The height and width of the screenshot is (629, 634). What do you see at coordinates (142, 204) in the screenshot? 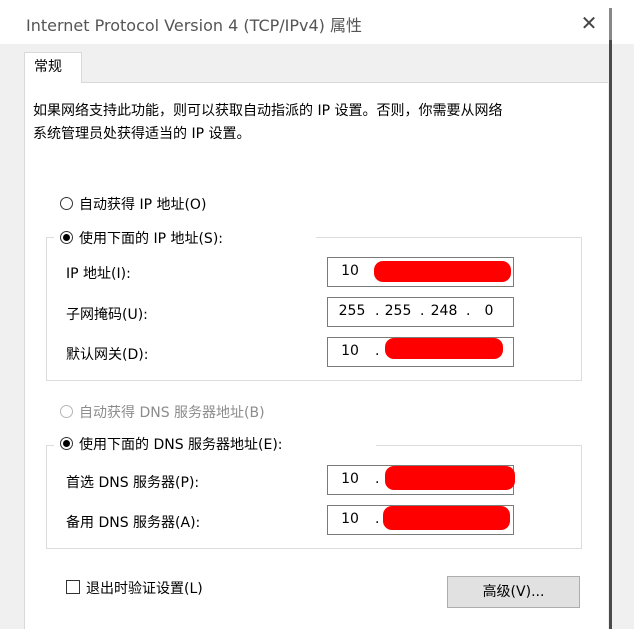
I see `radio-ip-auto-label: 自动获得 IP 地址(O)` at bounding box center [142, 204].